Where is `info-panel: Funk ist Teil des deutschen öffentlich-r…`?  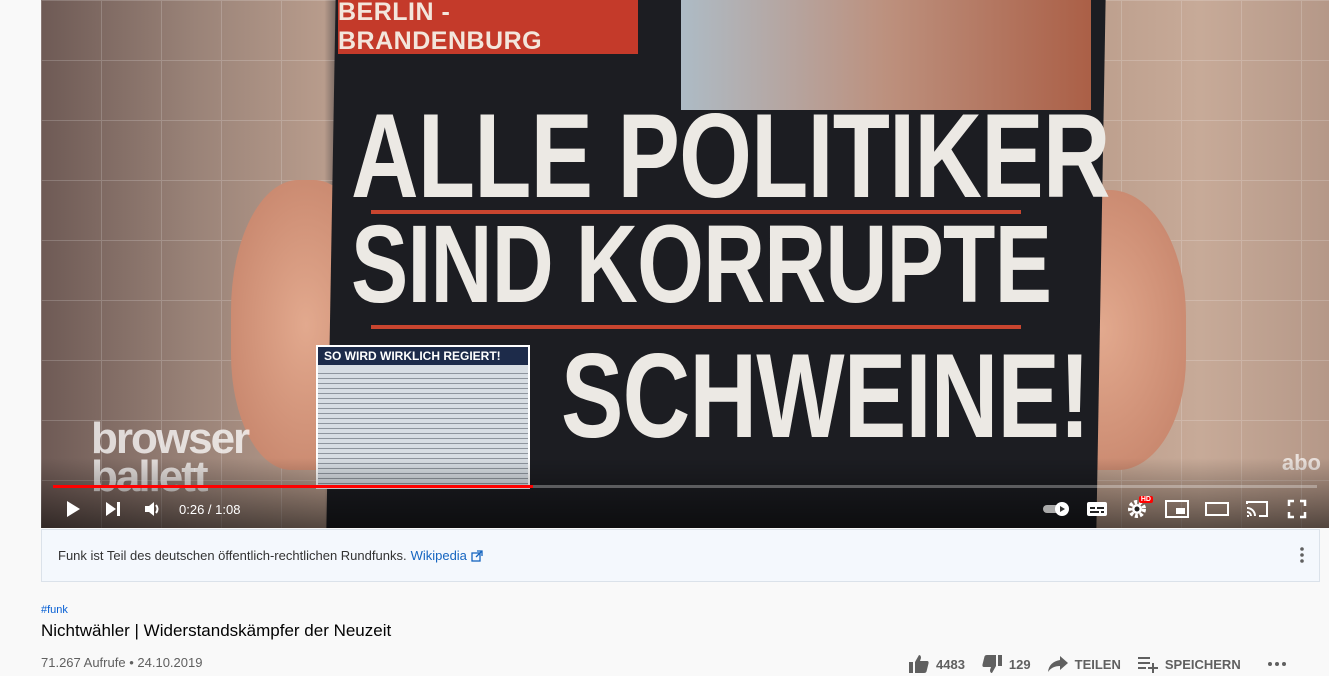 info-panel: Funk ist Teil des deutschen öffentlich-r… is located at coordinates (680, 555).